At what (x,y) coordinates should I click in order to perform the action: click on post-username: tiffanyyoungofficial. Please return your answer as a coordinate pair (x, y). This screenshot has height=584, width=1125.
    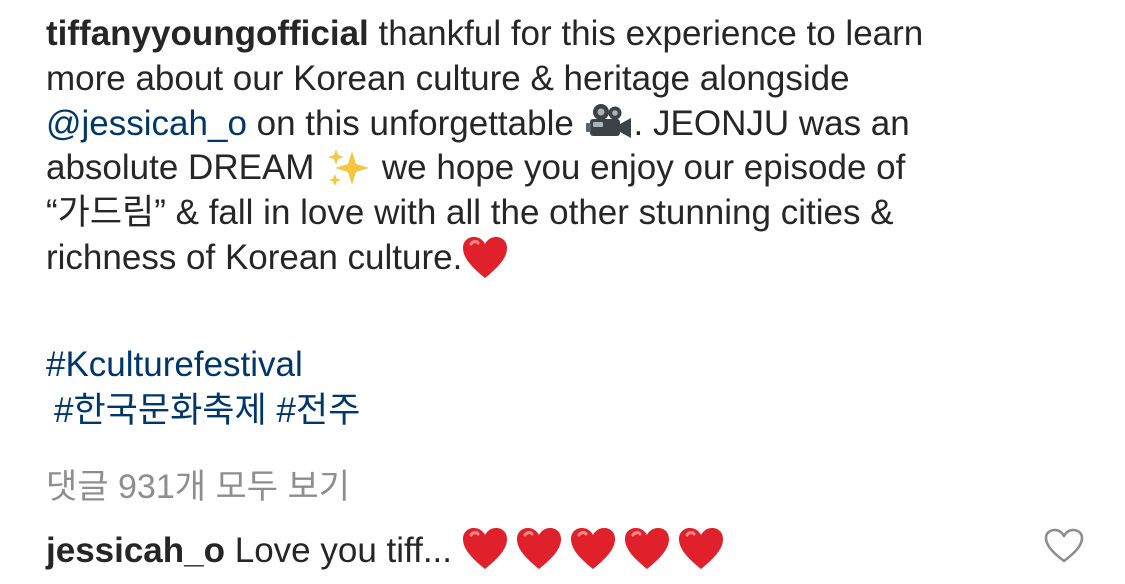
    Looking at the image, I should click on (207, 33).